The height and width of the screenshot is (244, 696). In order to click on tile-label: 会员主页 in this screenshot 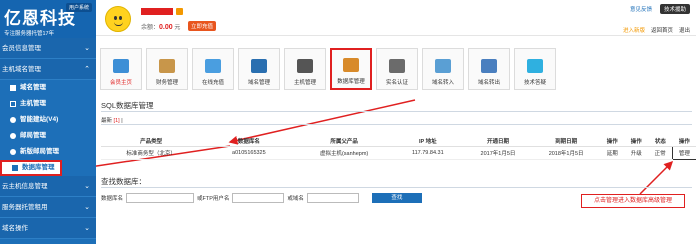, I will do `click(120, 83)`.